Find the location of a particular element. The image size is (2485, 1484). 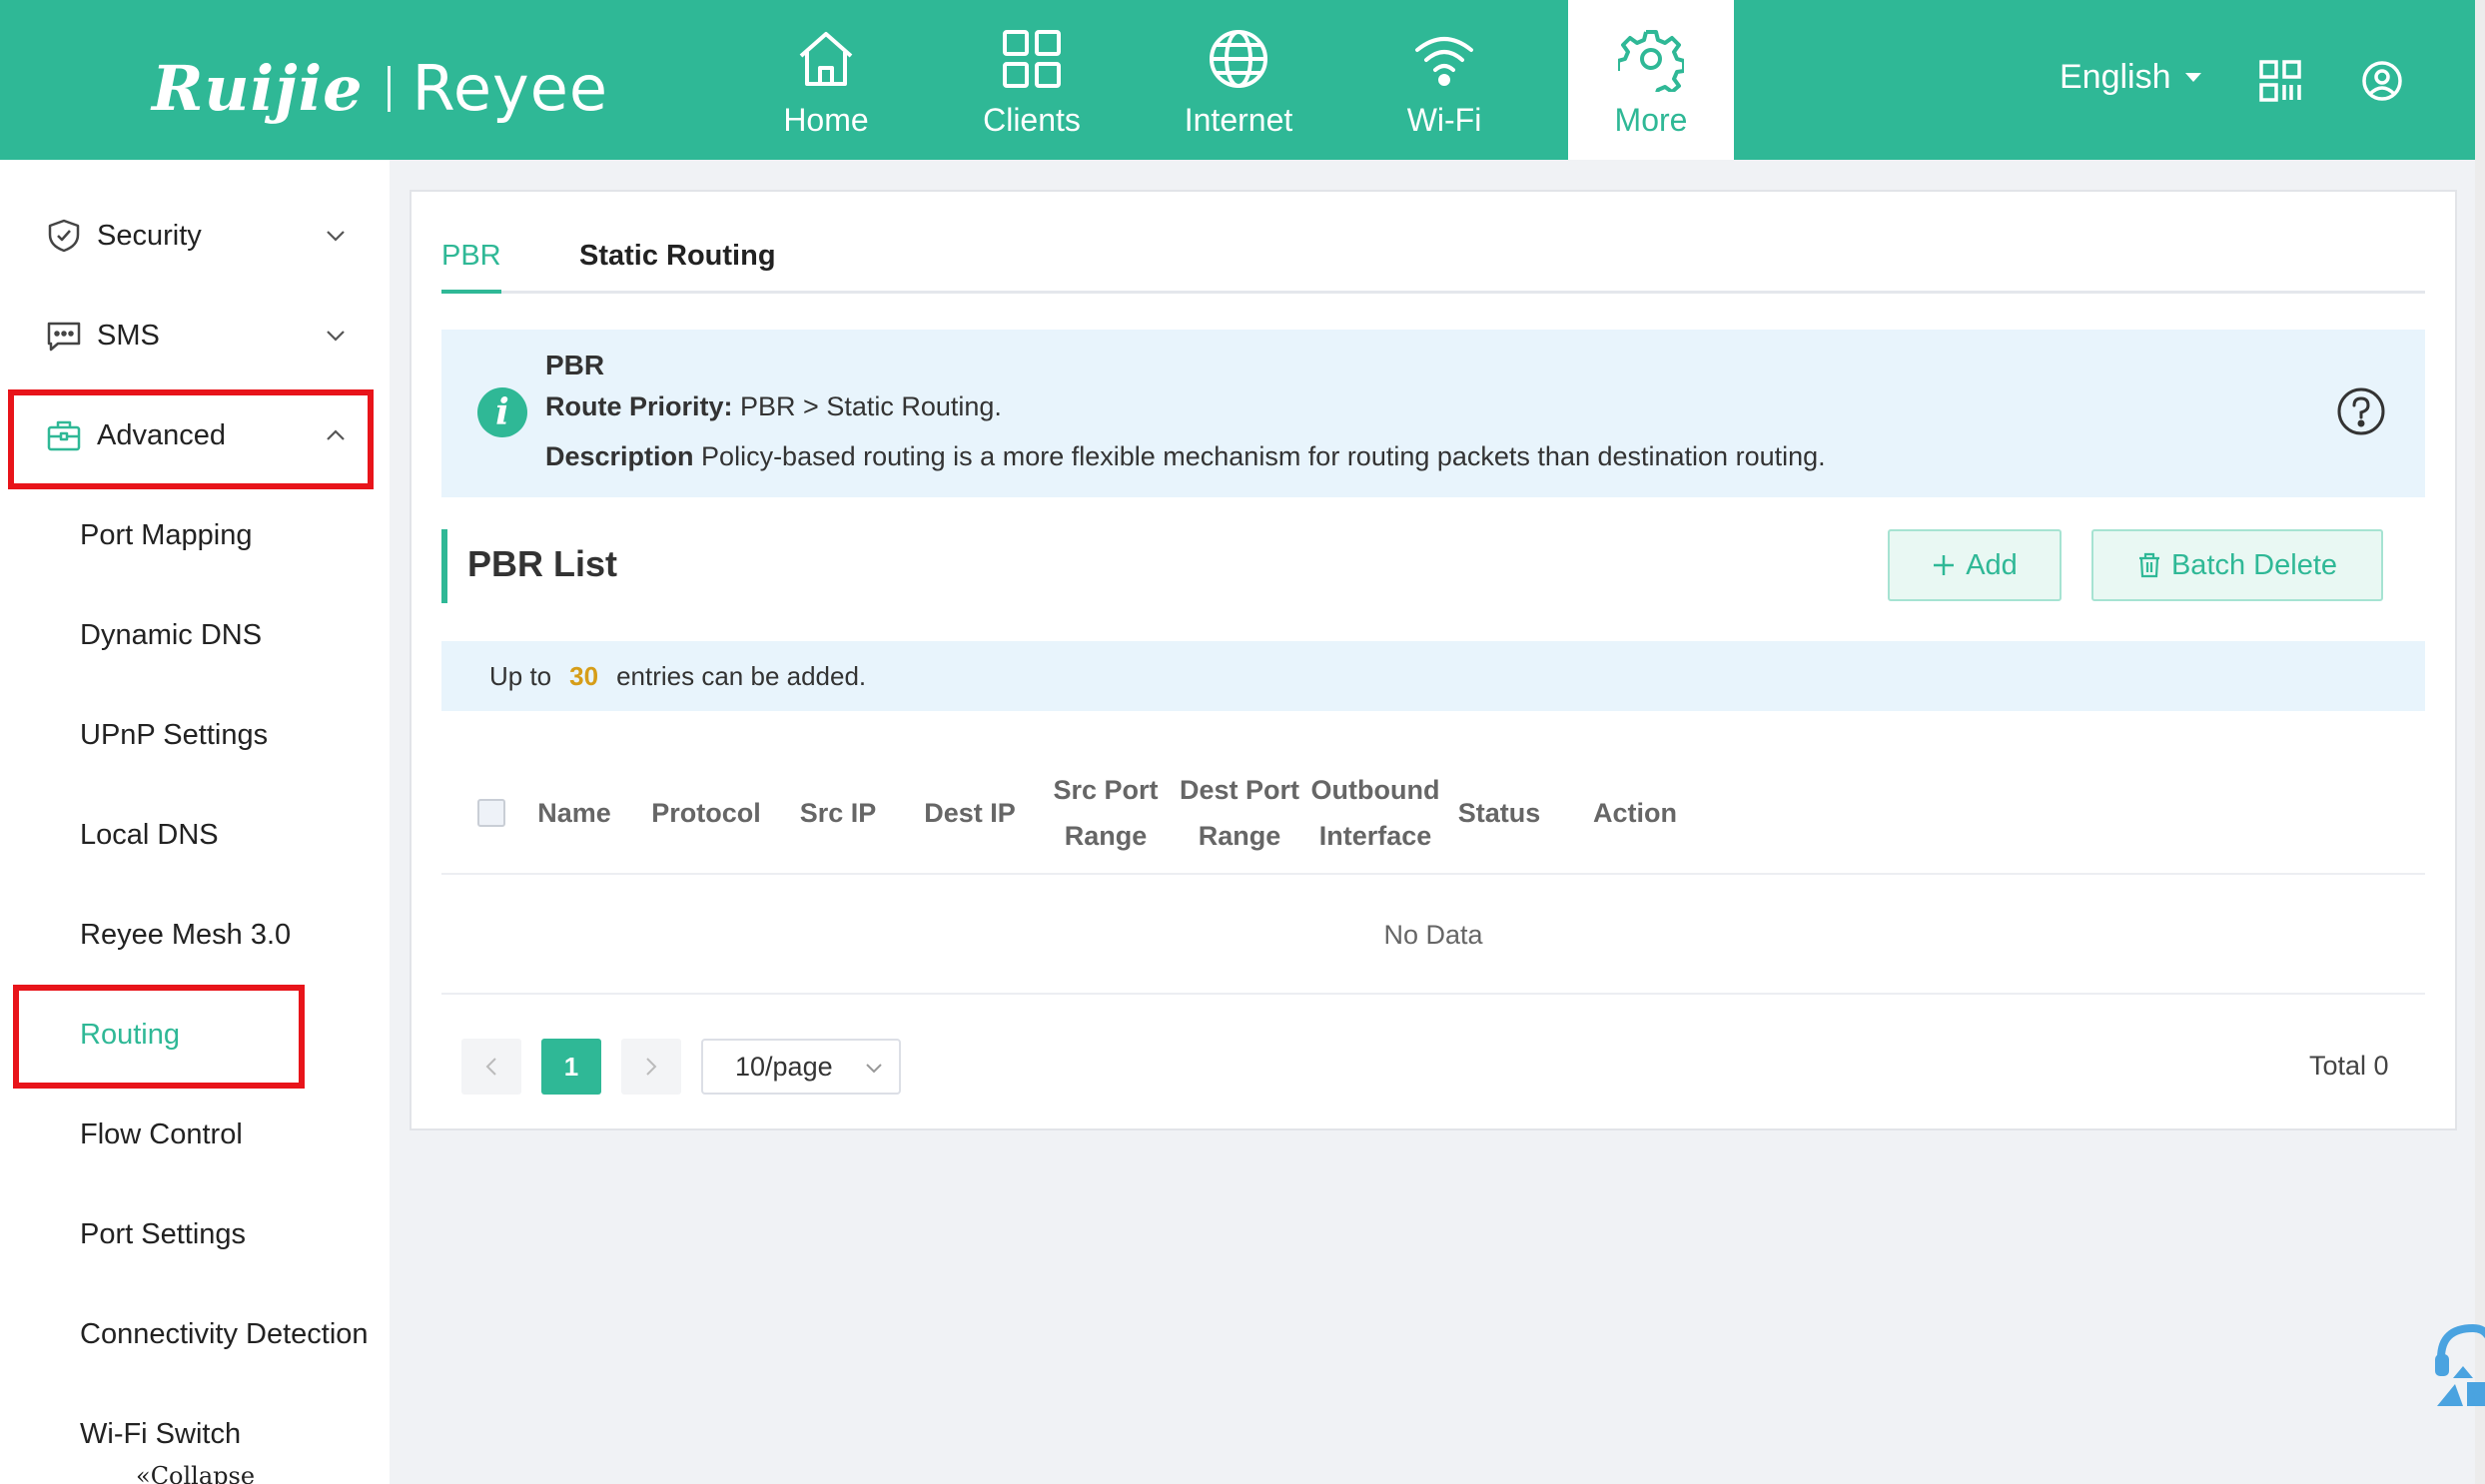

language-selector: English is located at coordinates (2130, 78).